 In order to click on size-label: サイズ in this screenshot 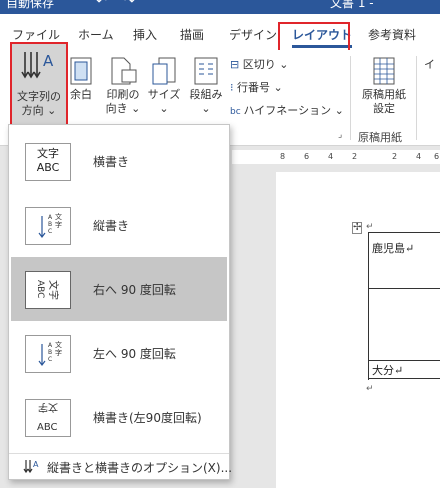, I will do `click(164, 94)`.